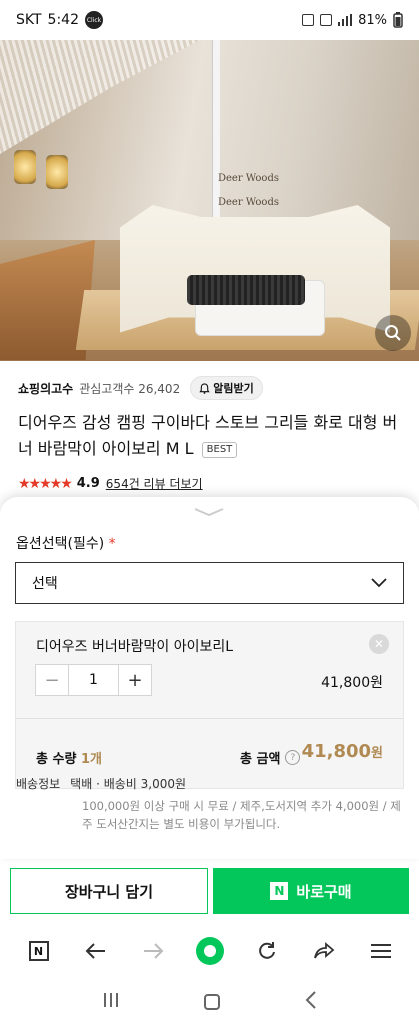  What do you see at coordinates (128, 784) in the screenshot?
I see `shipping-main: 택배 · 배송비 3,000원` at bounding box center [128, 784].